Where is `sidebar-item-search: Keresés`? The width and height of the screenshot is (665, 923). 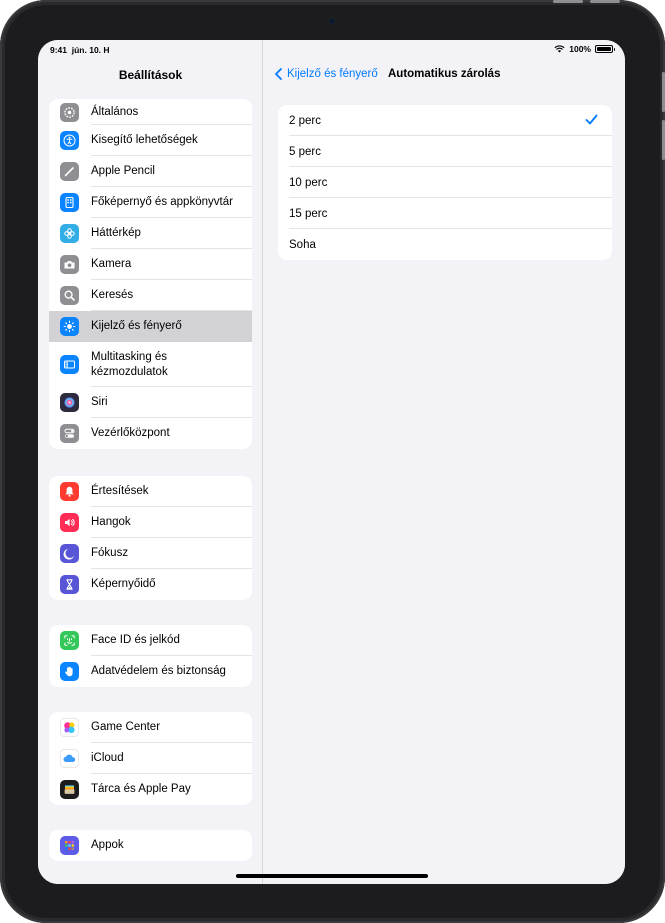
sidebar-item-search: Keresés is located at coordinates (150, 295).